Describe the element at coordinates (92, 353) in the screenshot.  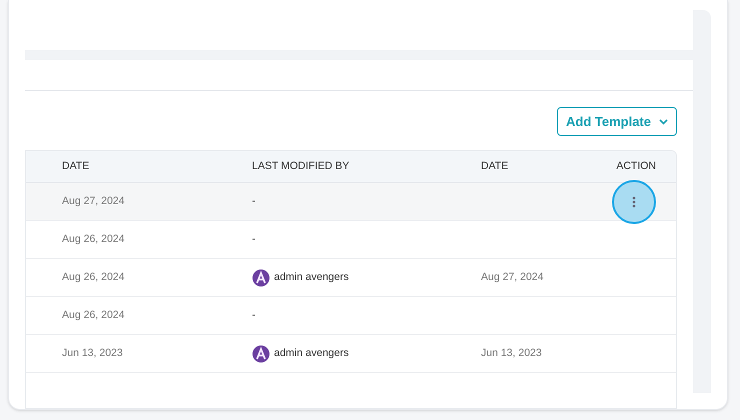
I see `table-cell-text: Jun 13, 2023` at that location.